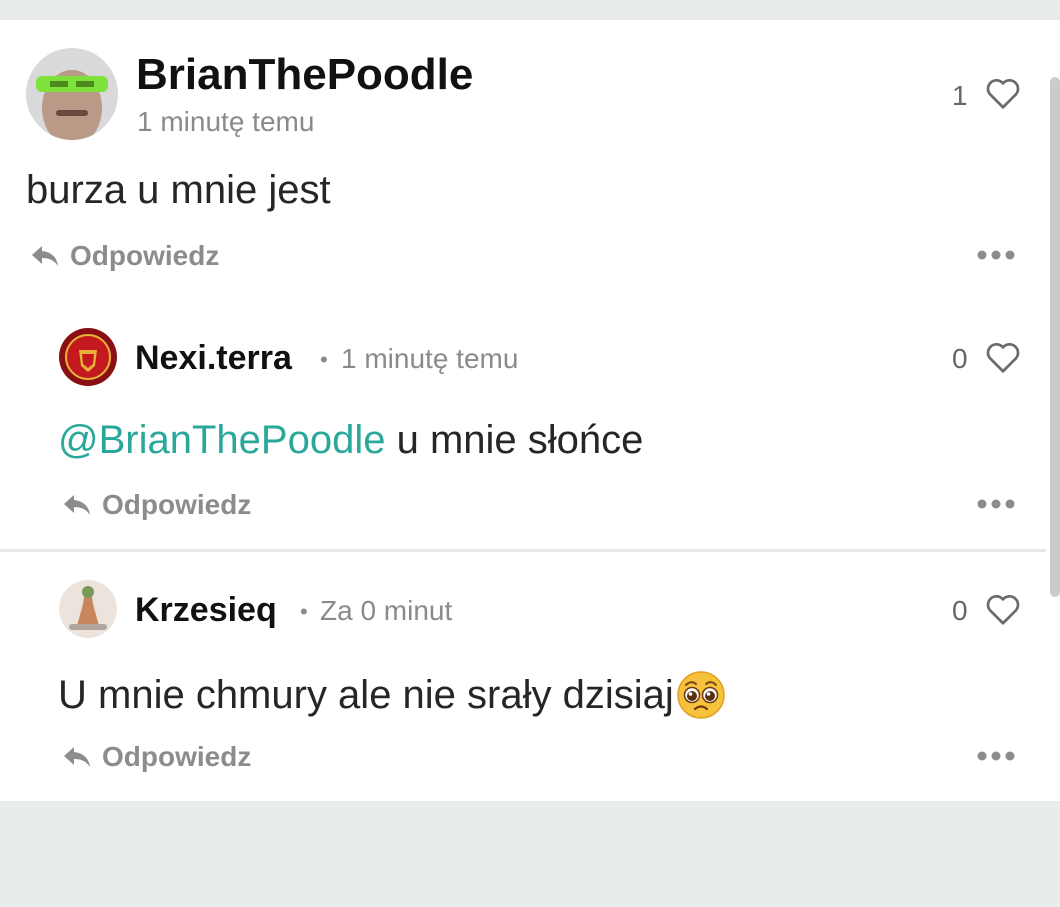  What do you see at coordinates (514, 440) in the screenshot?
I see `comment-text-rest: u mnie słońce` at bounding box center [514, 440].